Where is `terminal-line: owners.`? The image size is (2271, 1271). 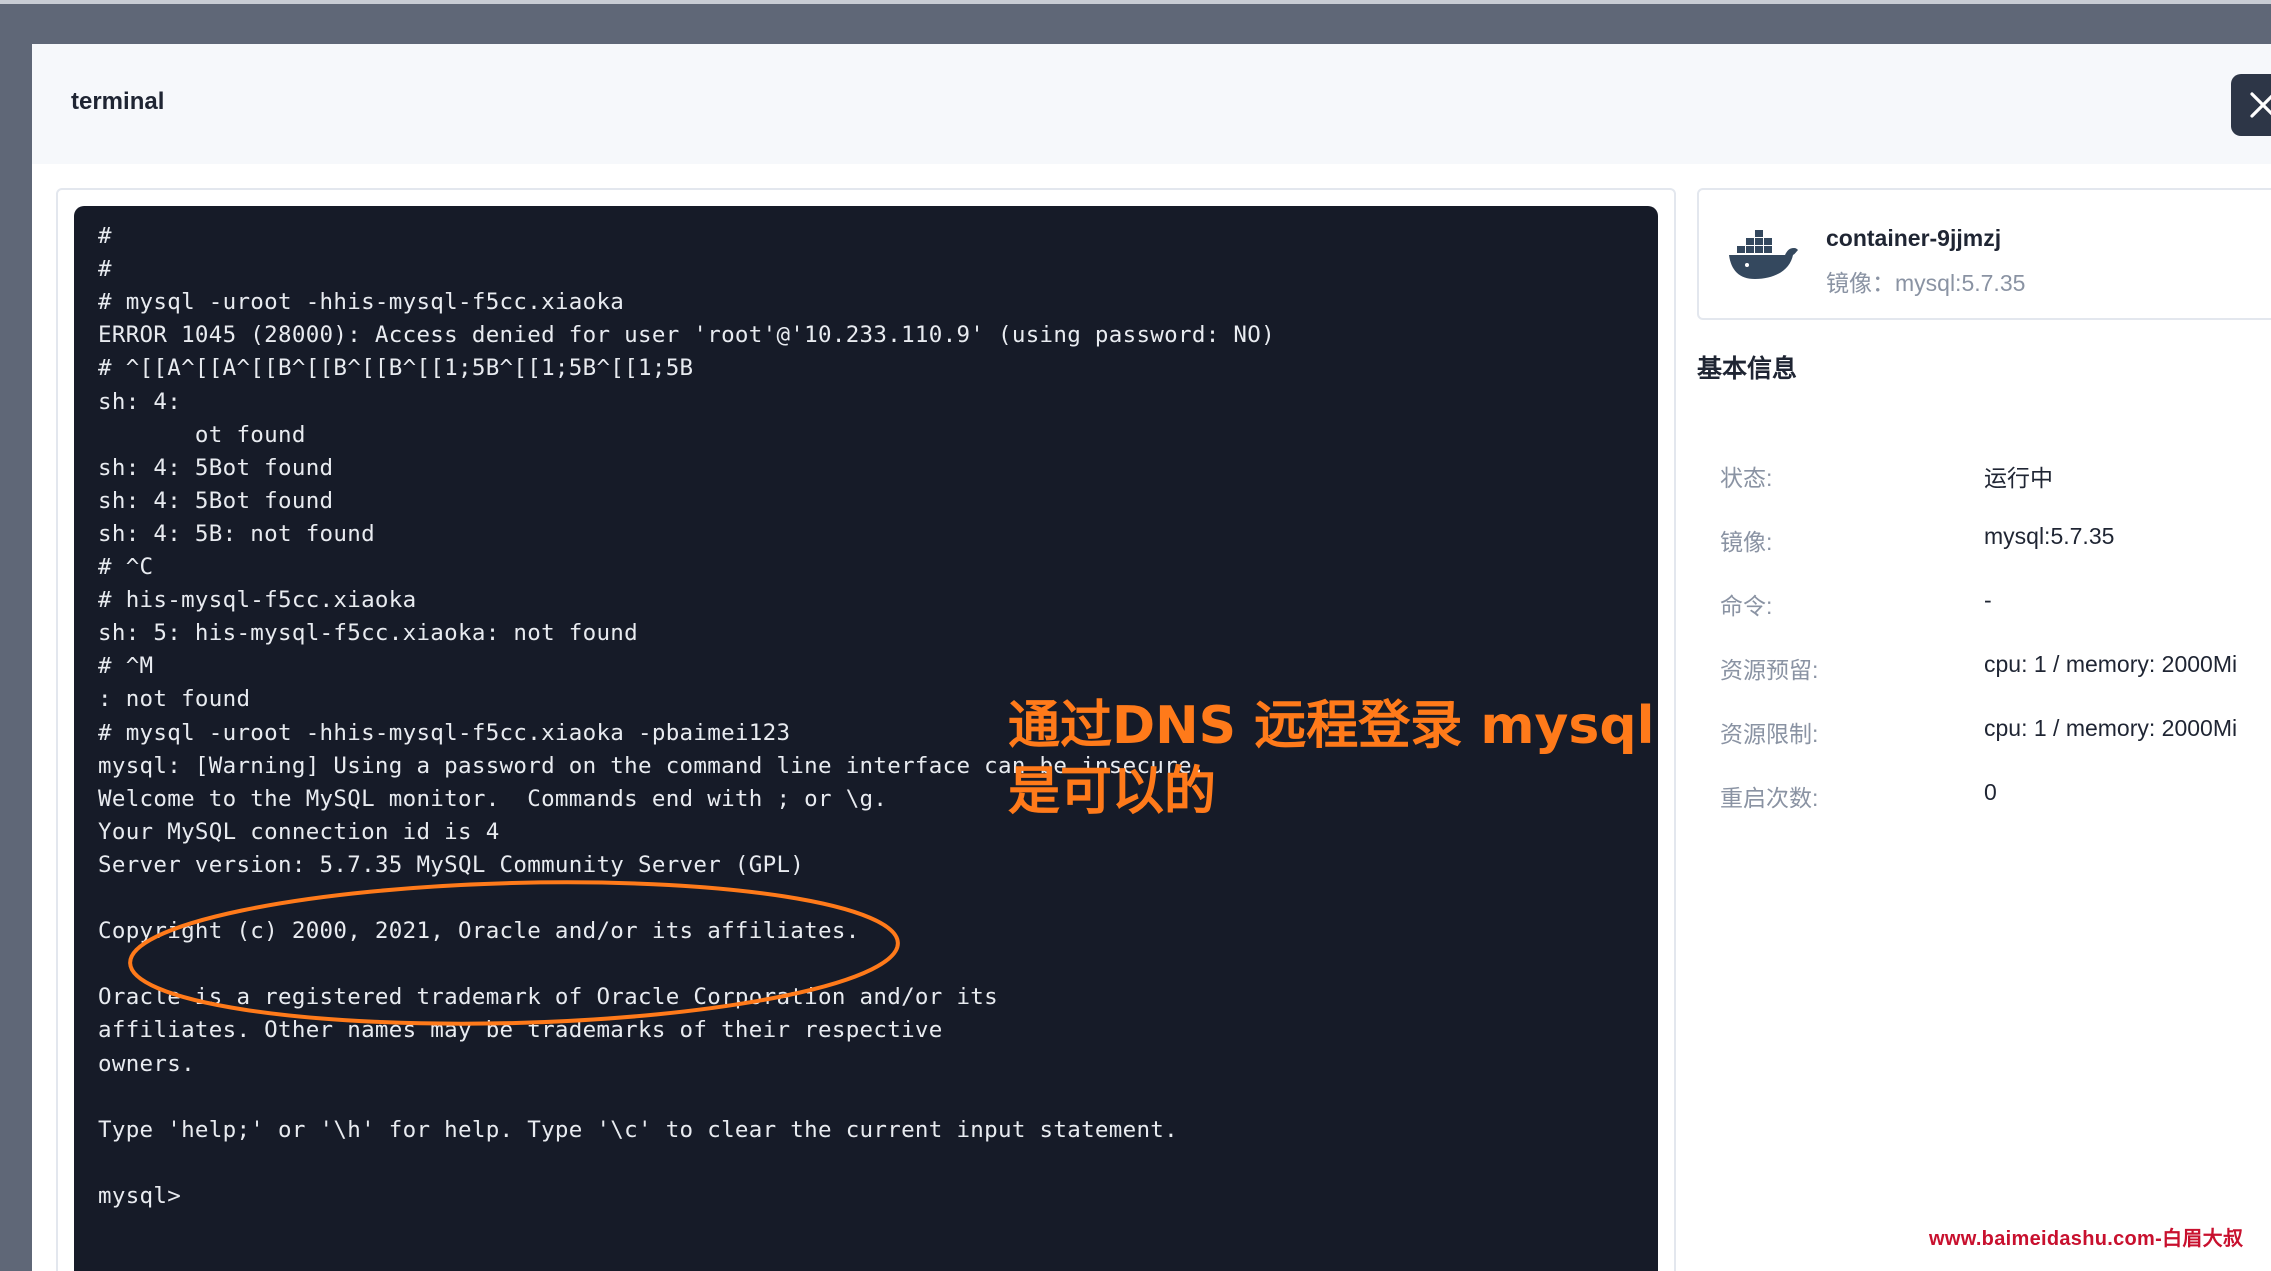
terminal-line: owners. is located at coordinates (146, 1063).